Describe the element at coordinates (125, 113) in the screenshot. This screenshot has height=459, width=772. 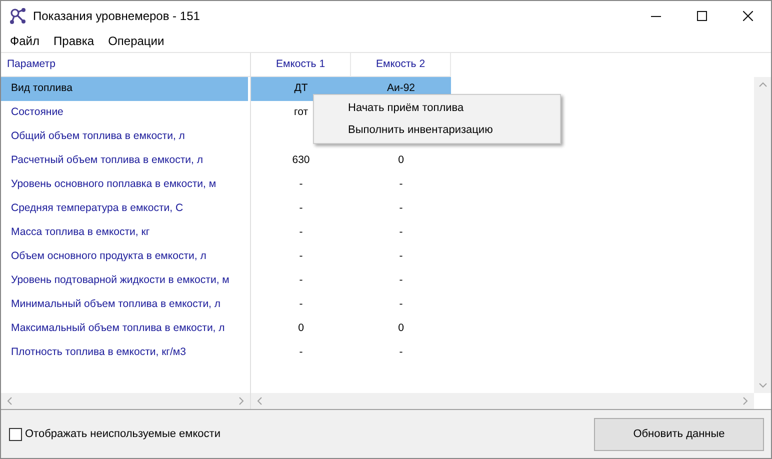
I see `table-cell: Состояние` at that location.